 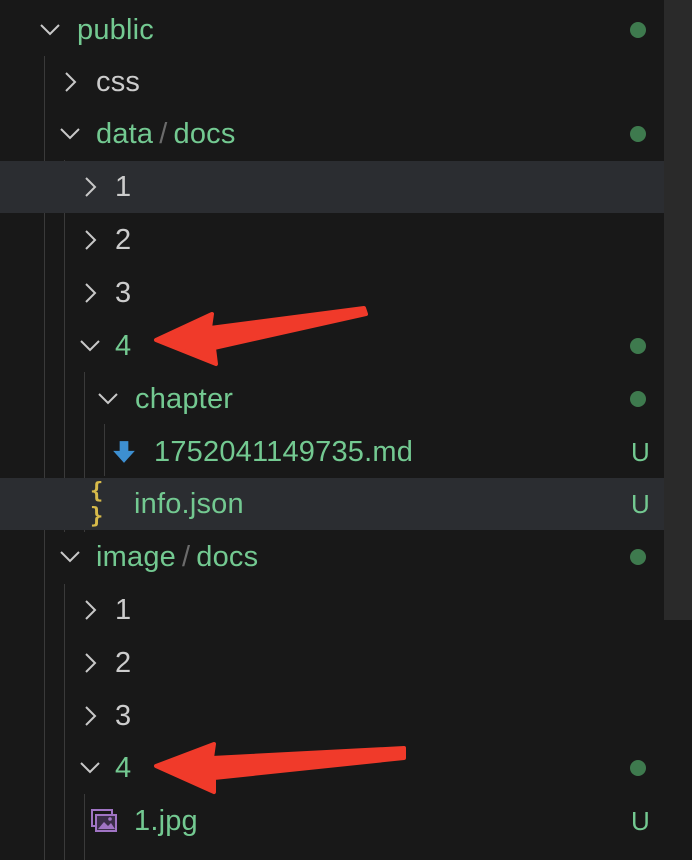 What do you see at coordinates (124, 134) in the screenshot?
I see `folder-segment-data: data` at bounding box center [124, 134].